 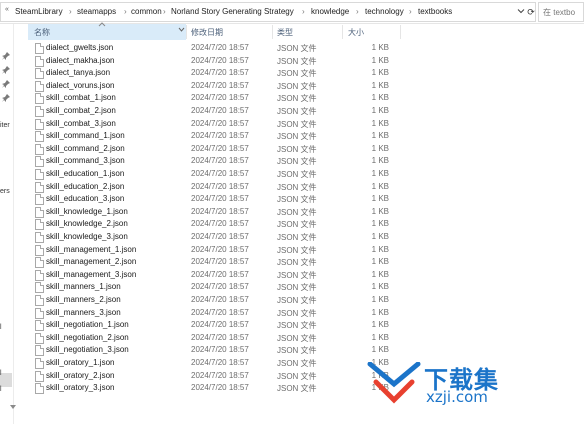 I want to click on column-header-name: 名称, so click(x=107, y=31).